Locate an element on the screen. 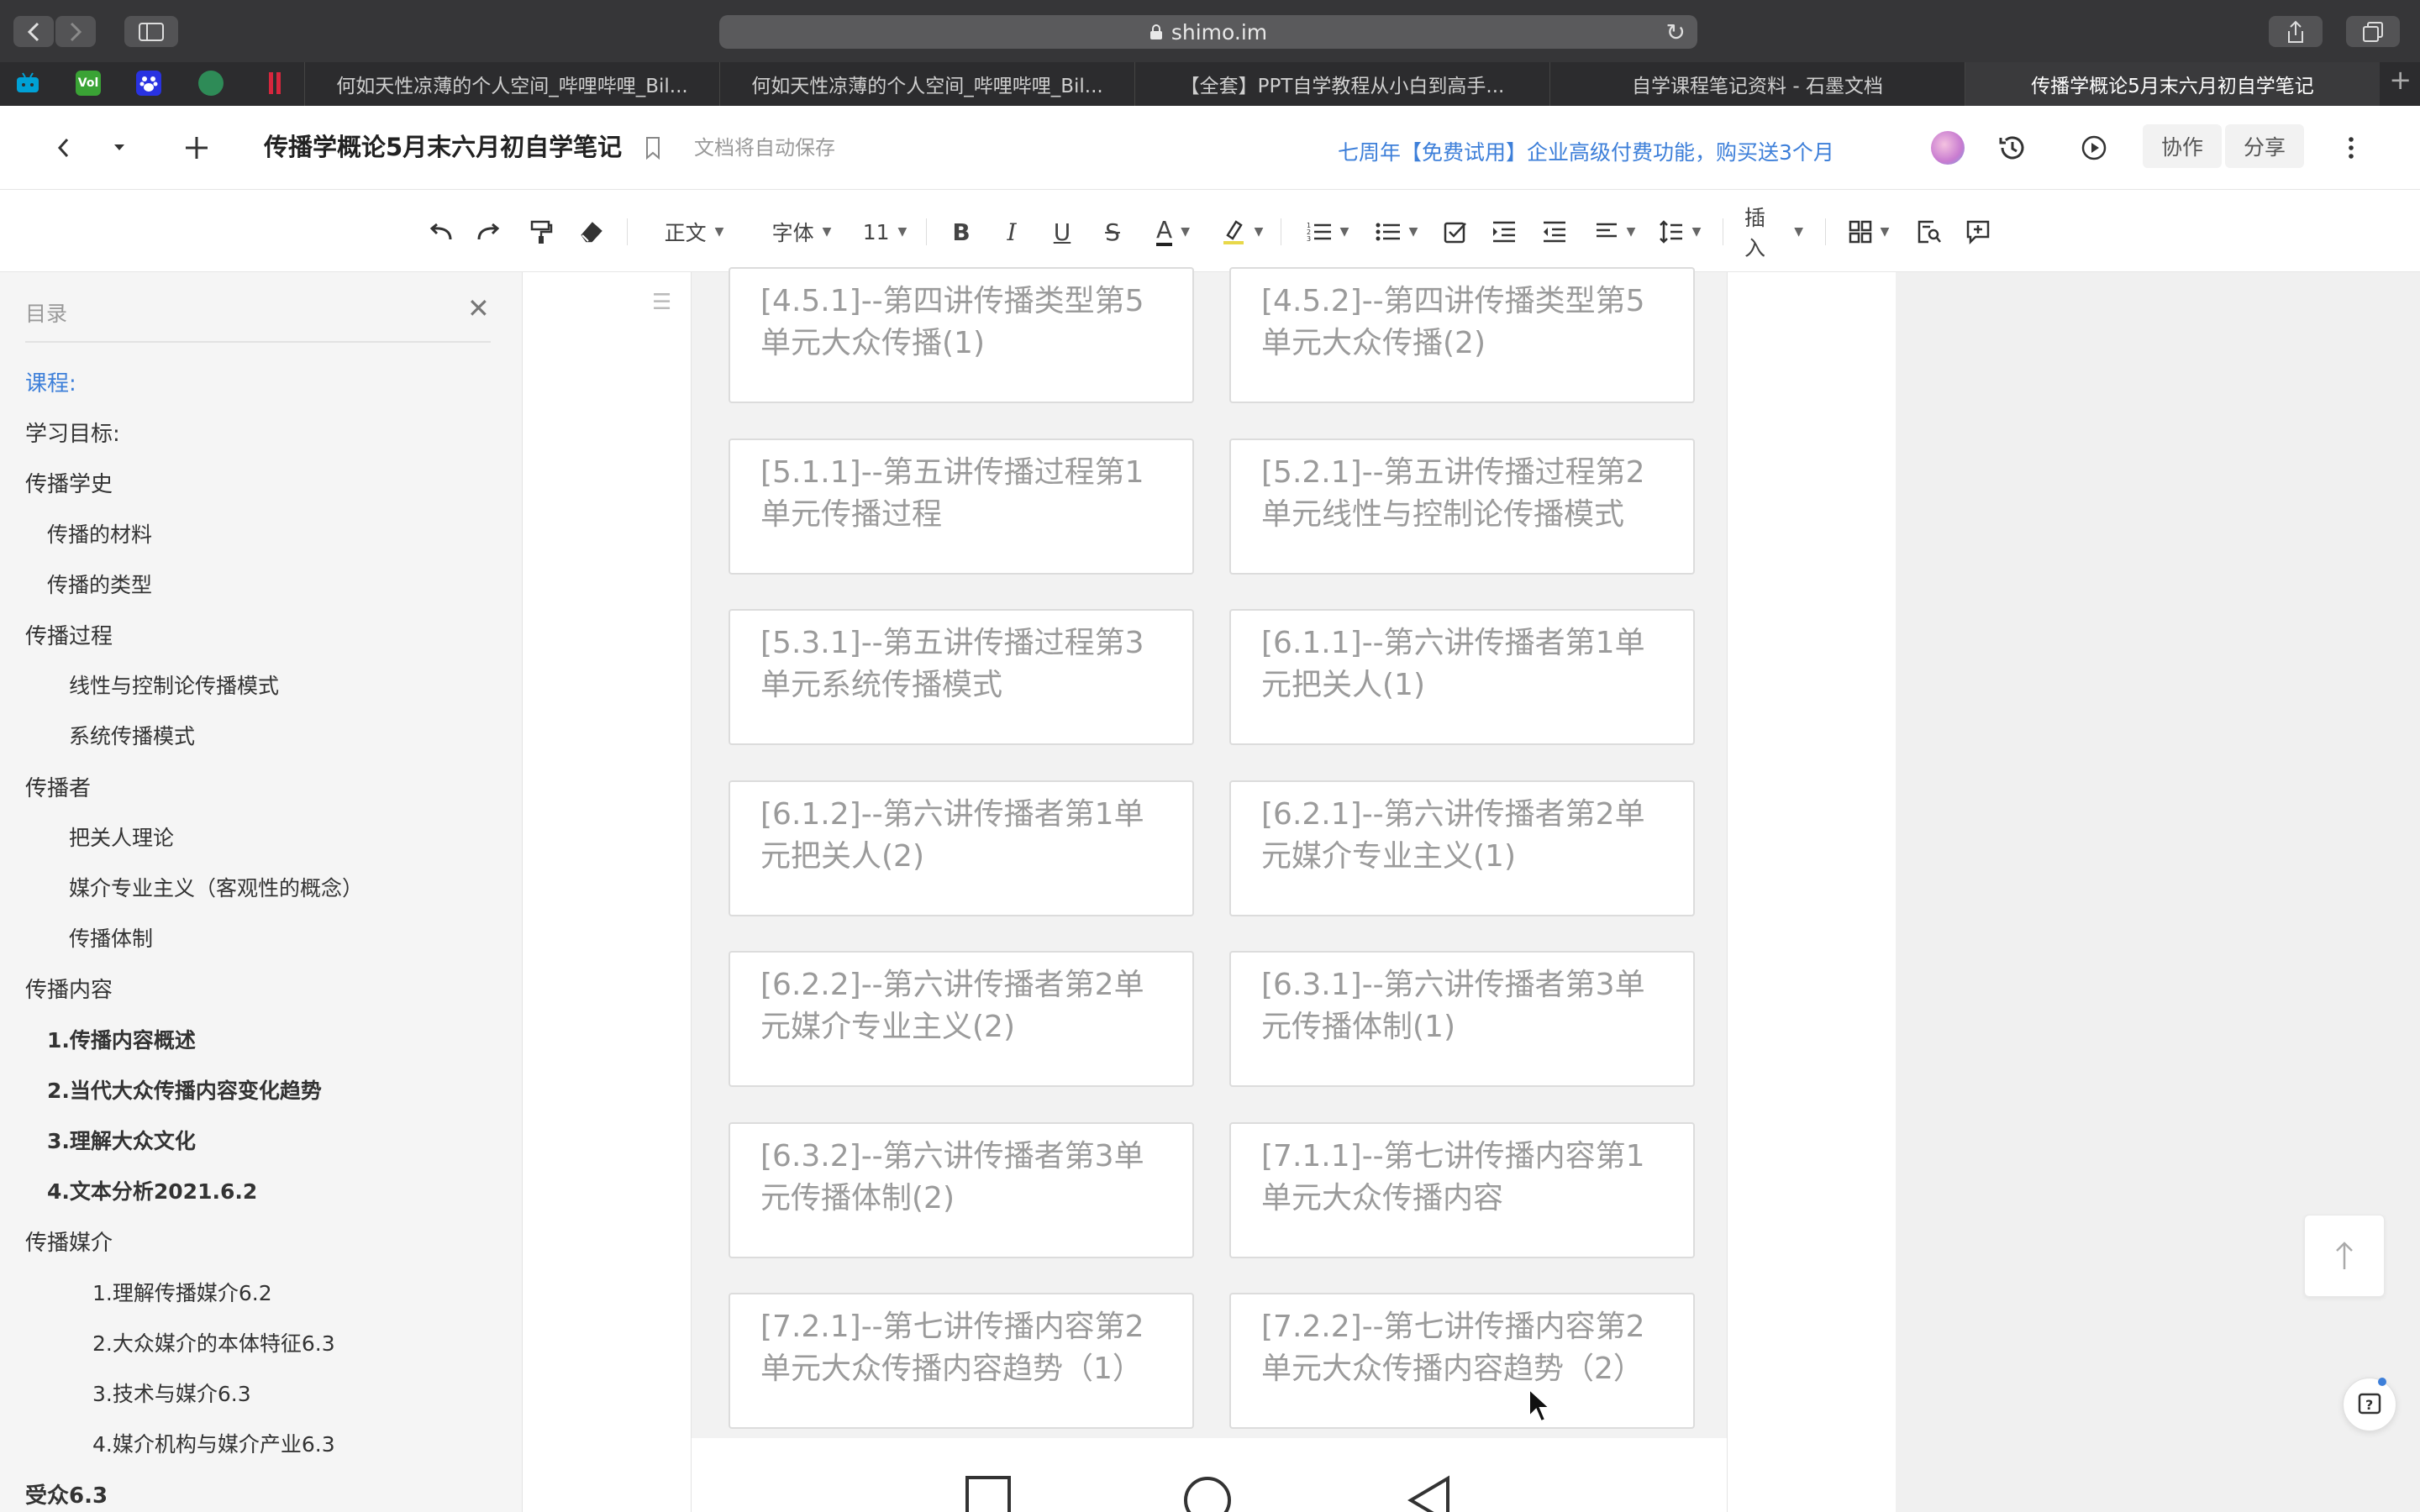 The height and width of the screenshot is (1512, 2420). more-menu-button is located at coordinates (2351, 148).